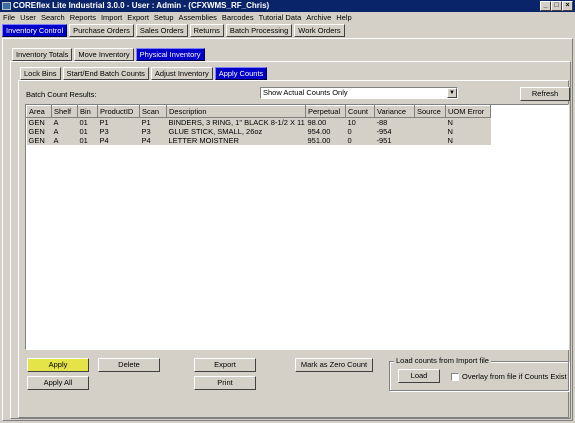  I want to click on refresh-label: Refresh, so click(545, 93).